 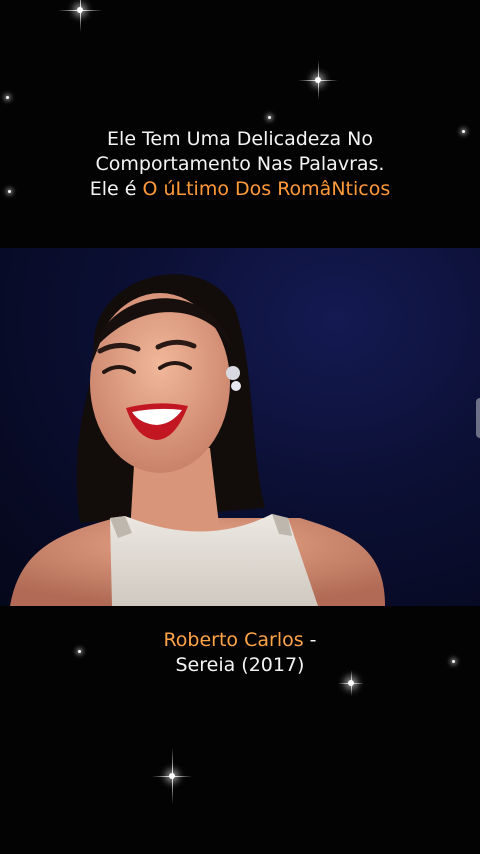 What do you see at coordinates (233, 640) in the screenshot?
I see `artist-name: Roberto Carlos` at bounding box center [233, 640].